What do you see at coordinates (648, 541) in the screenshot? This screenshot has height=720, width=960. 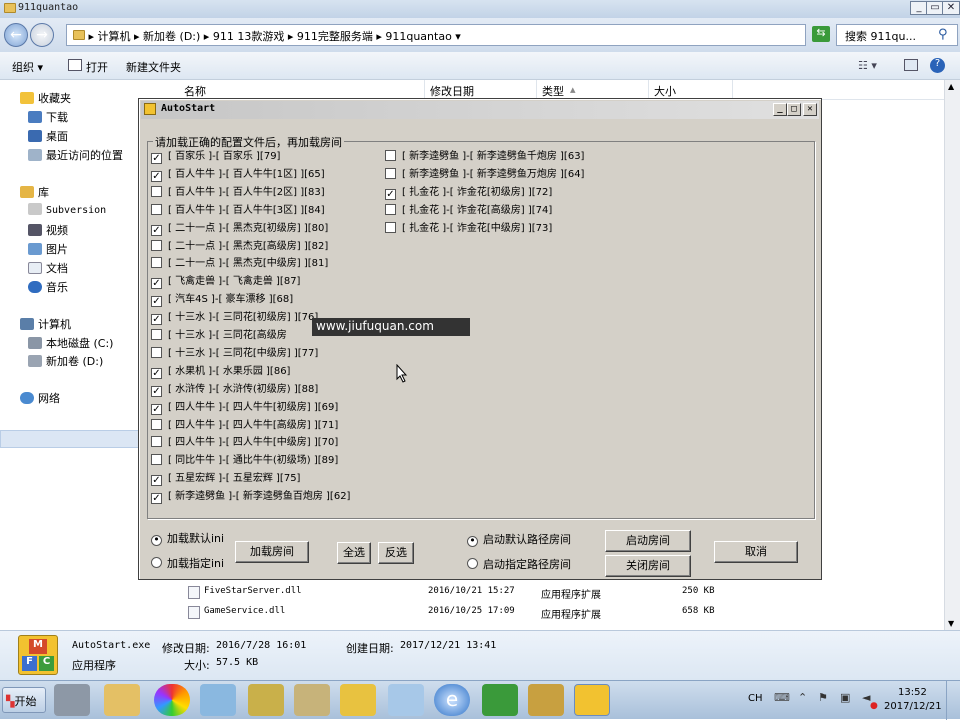 I see `start-room-button: 启动房间` at bounding box center [648, 541].